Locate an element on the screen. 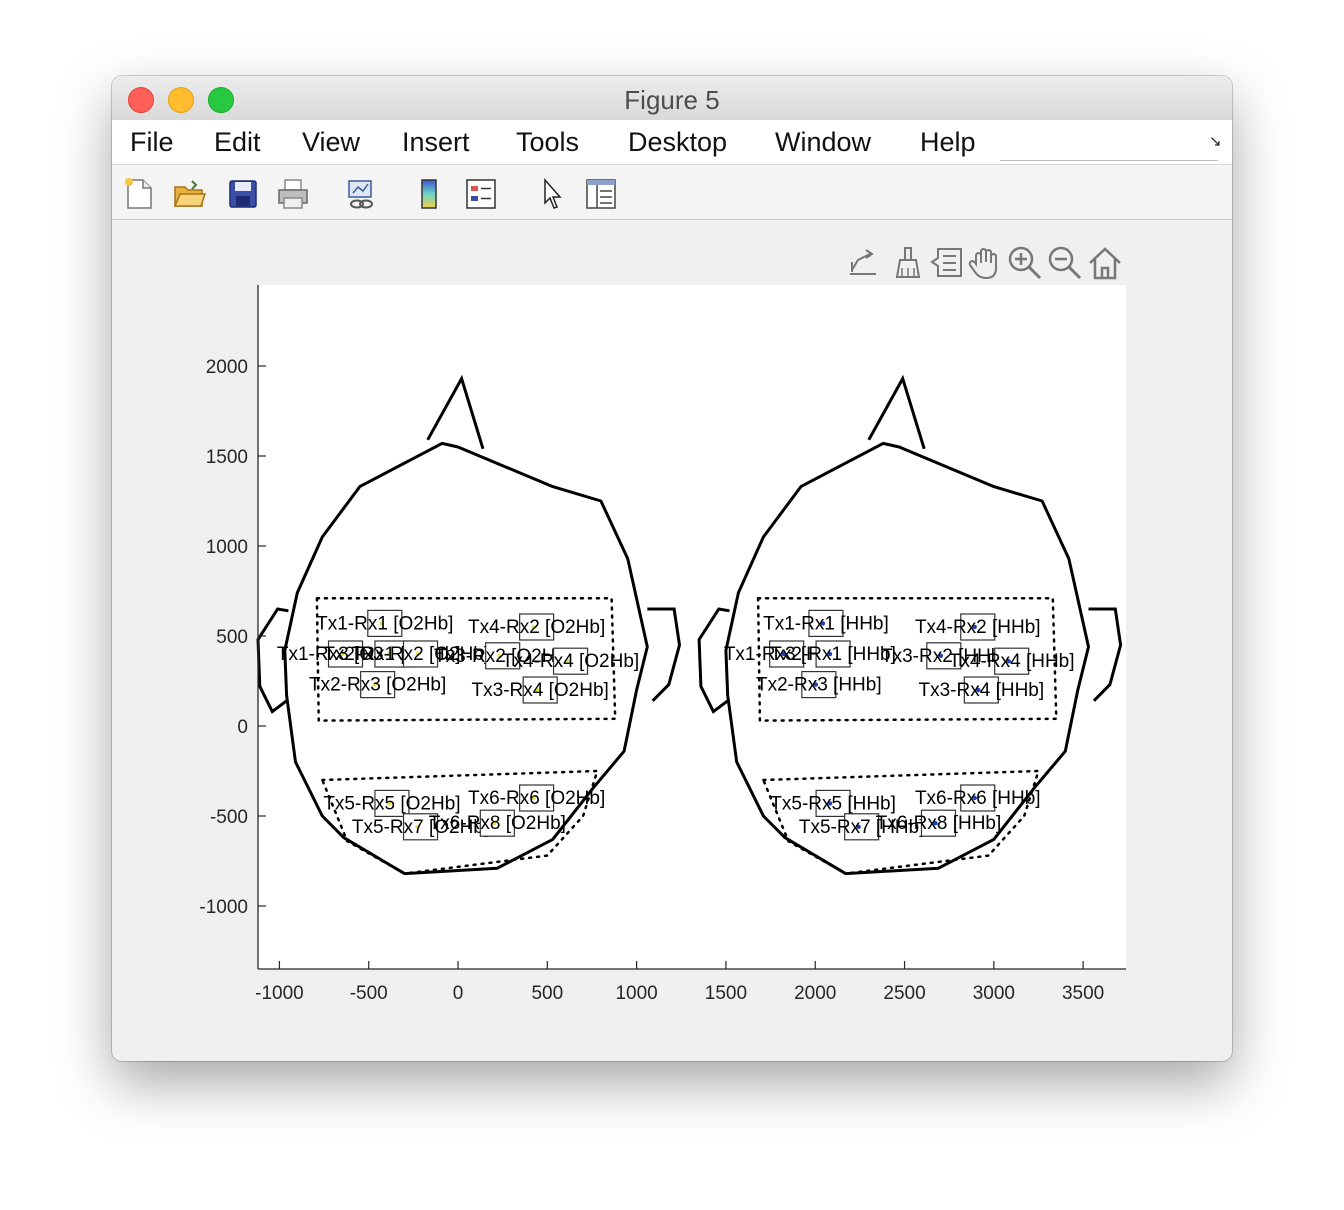 The image size is (1344, 1210). channel-label: Tx4-Rx4 [O2Hb] is located at coordinates (570, 661).